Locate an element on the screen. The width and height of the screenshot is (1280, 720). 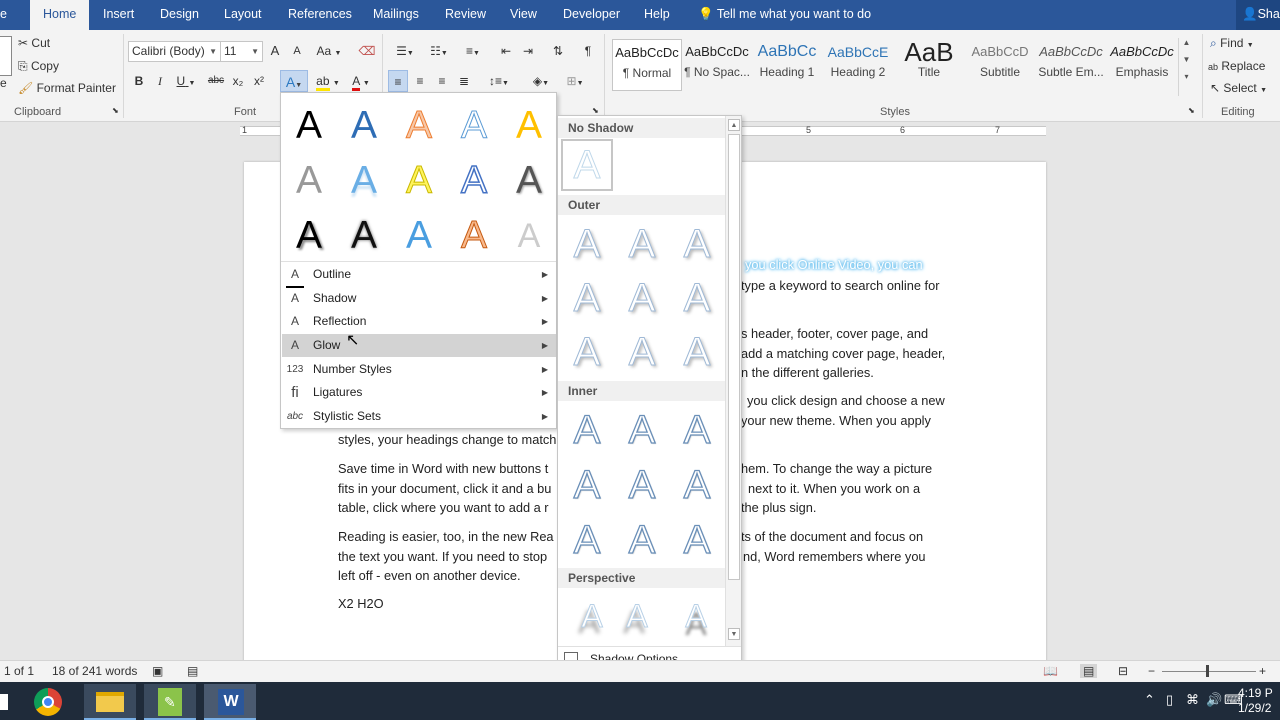
align-left-button: ≡ is located at coordinates (398, 81).